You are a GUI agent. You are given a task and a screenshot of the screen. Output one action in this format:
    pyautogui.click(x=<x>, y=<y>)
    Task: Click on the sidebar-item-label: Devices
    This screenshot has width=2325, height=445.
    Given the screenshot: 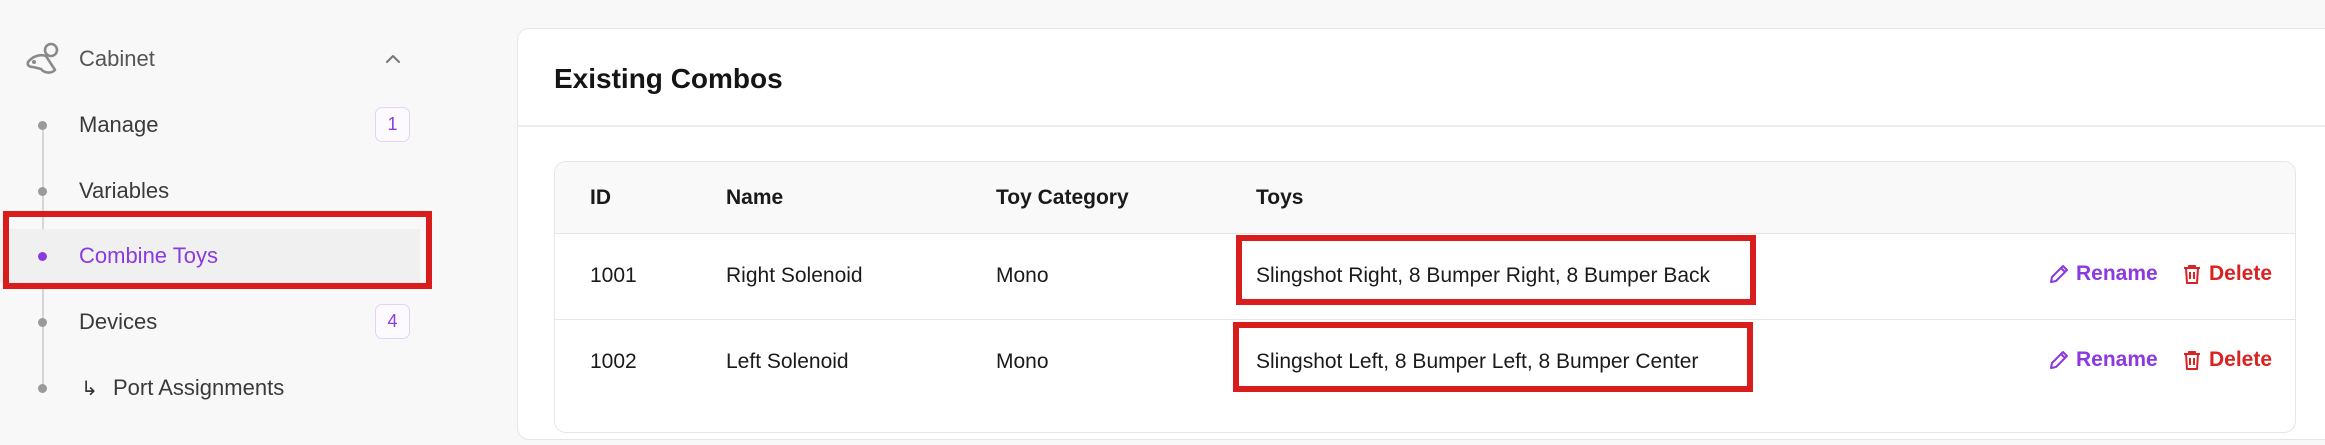 What is the action you would take?
    pyautogui.click(x=118, y=321)
    